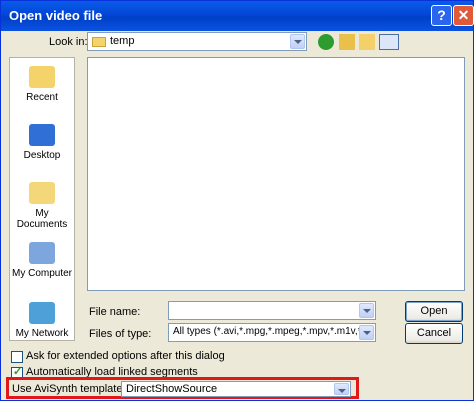  Describe the element at coordinates (42, 253) in the screenshot. I see `my-computer-icon` at that location.